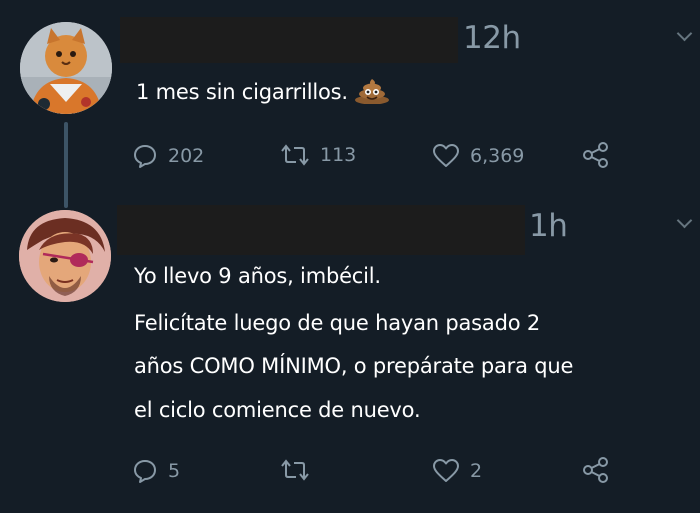  Describe the element at coordinates (492, 38) in the screenshot. I see `tweet-timestamp: 12h` at that location.